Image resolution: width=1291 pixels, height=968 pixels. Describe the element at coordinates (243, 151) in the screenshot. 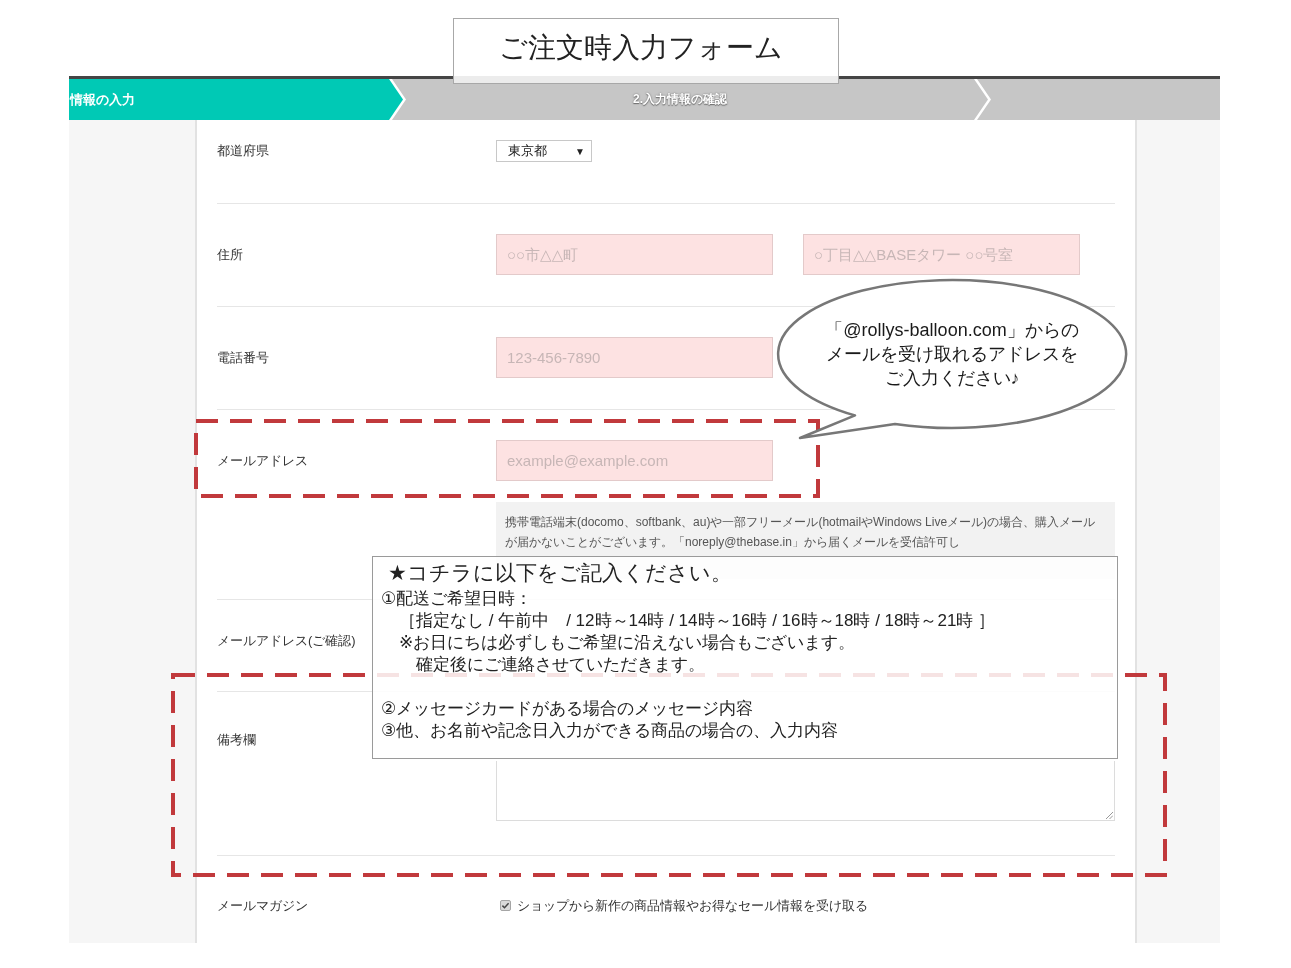

I see `field-label: 都道府県` at that location.